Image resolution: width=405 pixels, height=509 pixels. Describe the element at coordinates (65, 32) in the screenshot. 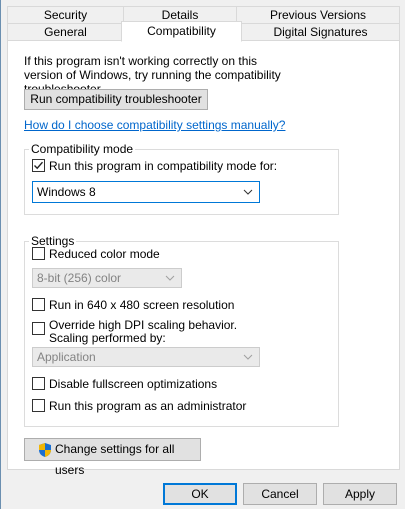

I see `tab-general: General` at that location.